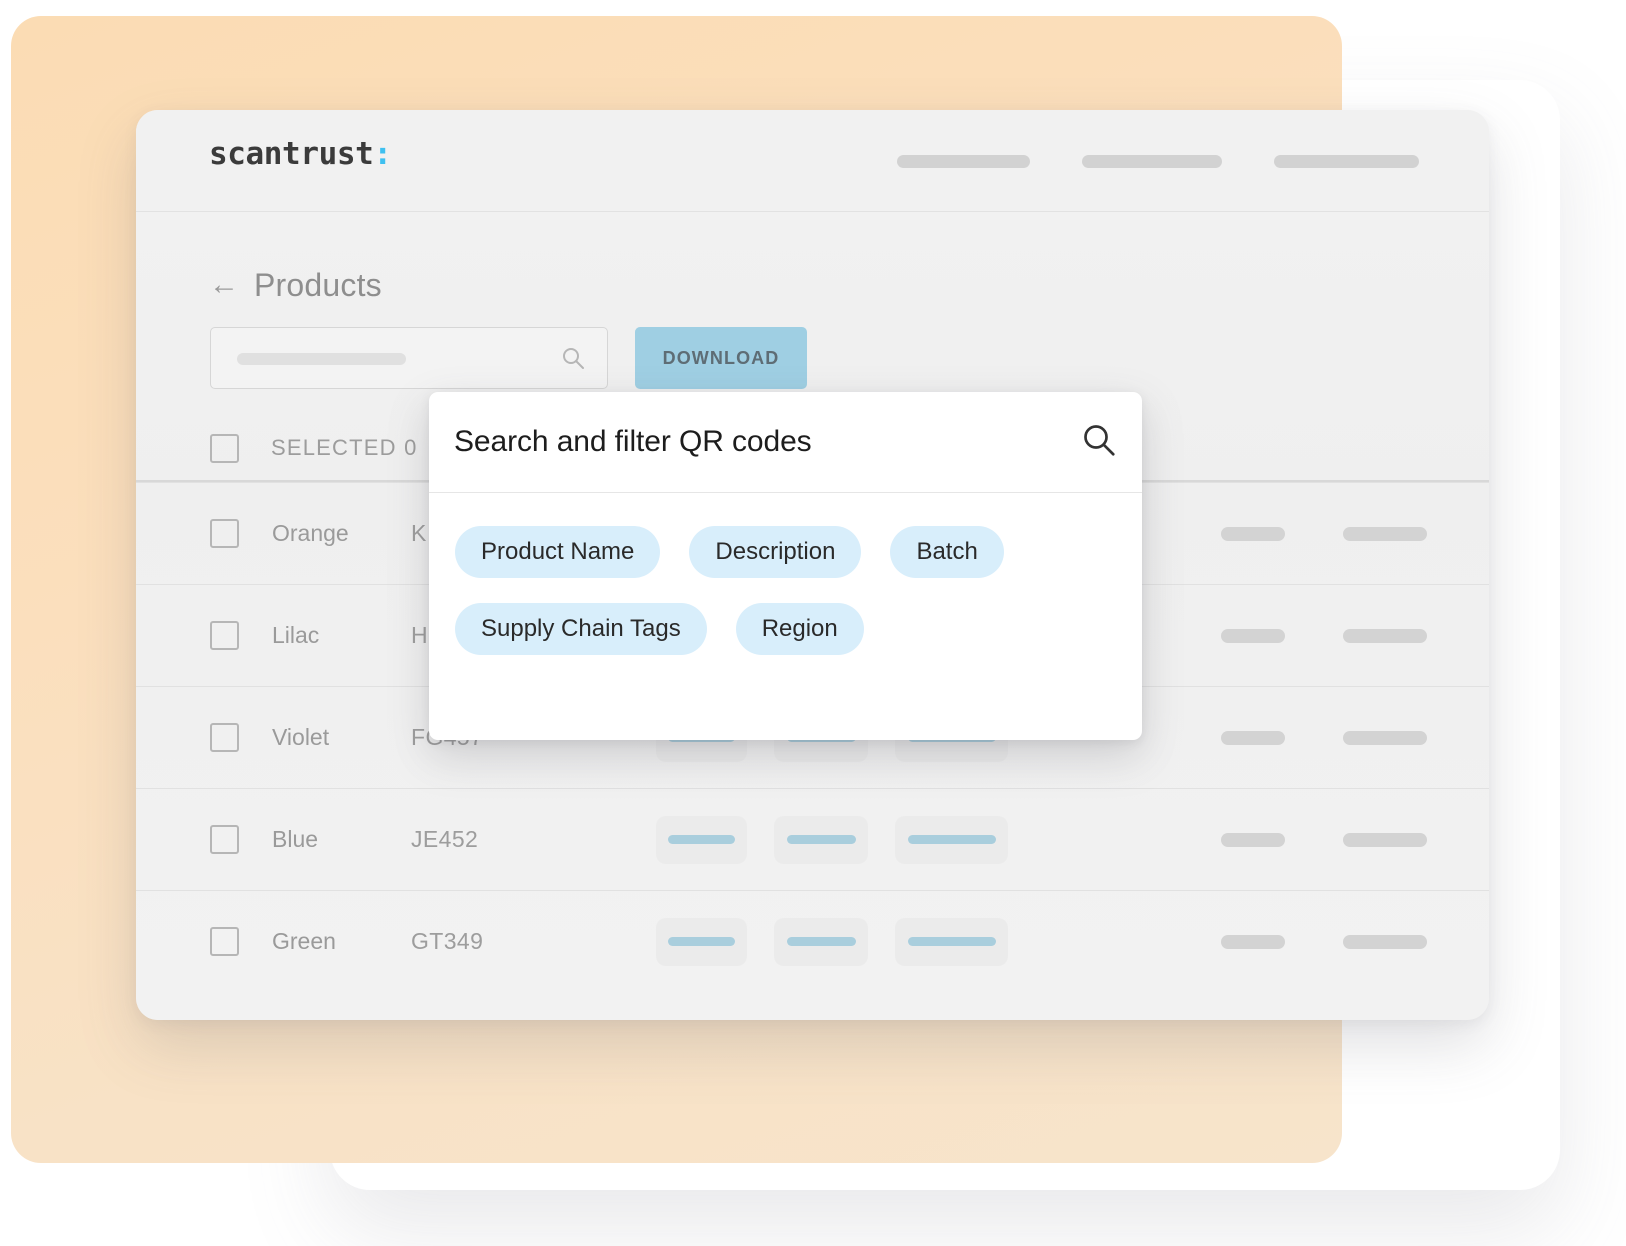  I want to click on dialog-title: Search and filter QR codes, so click(633, 441).